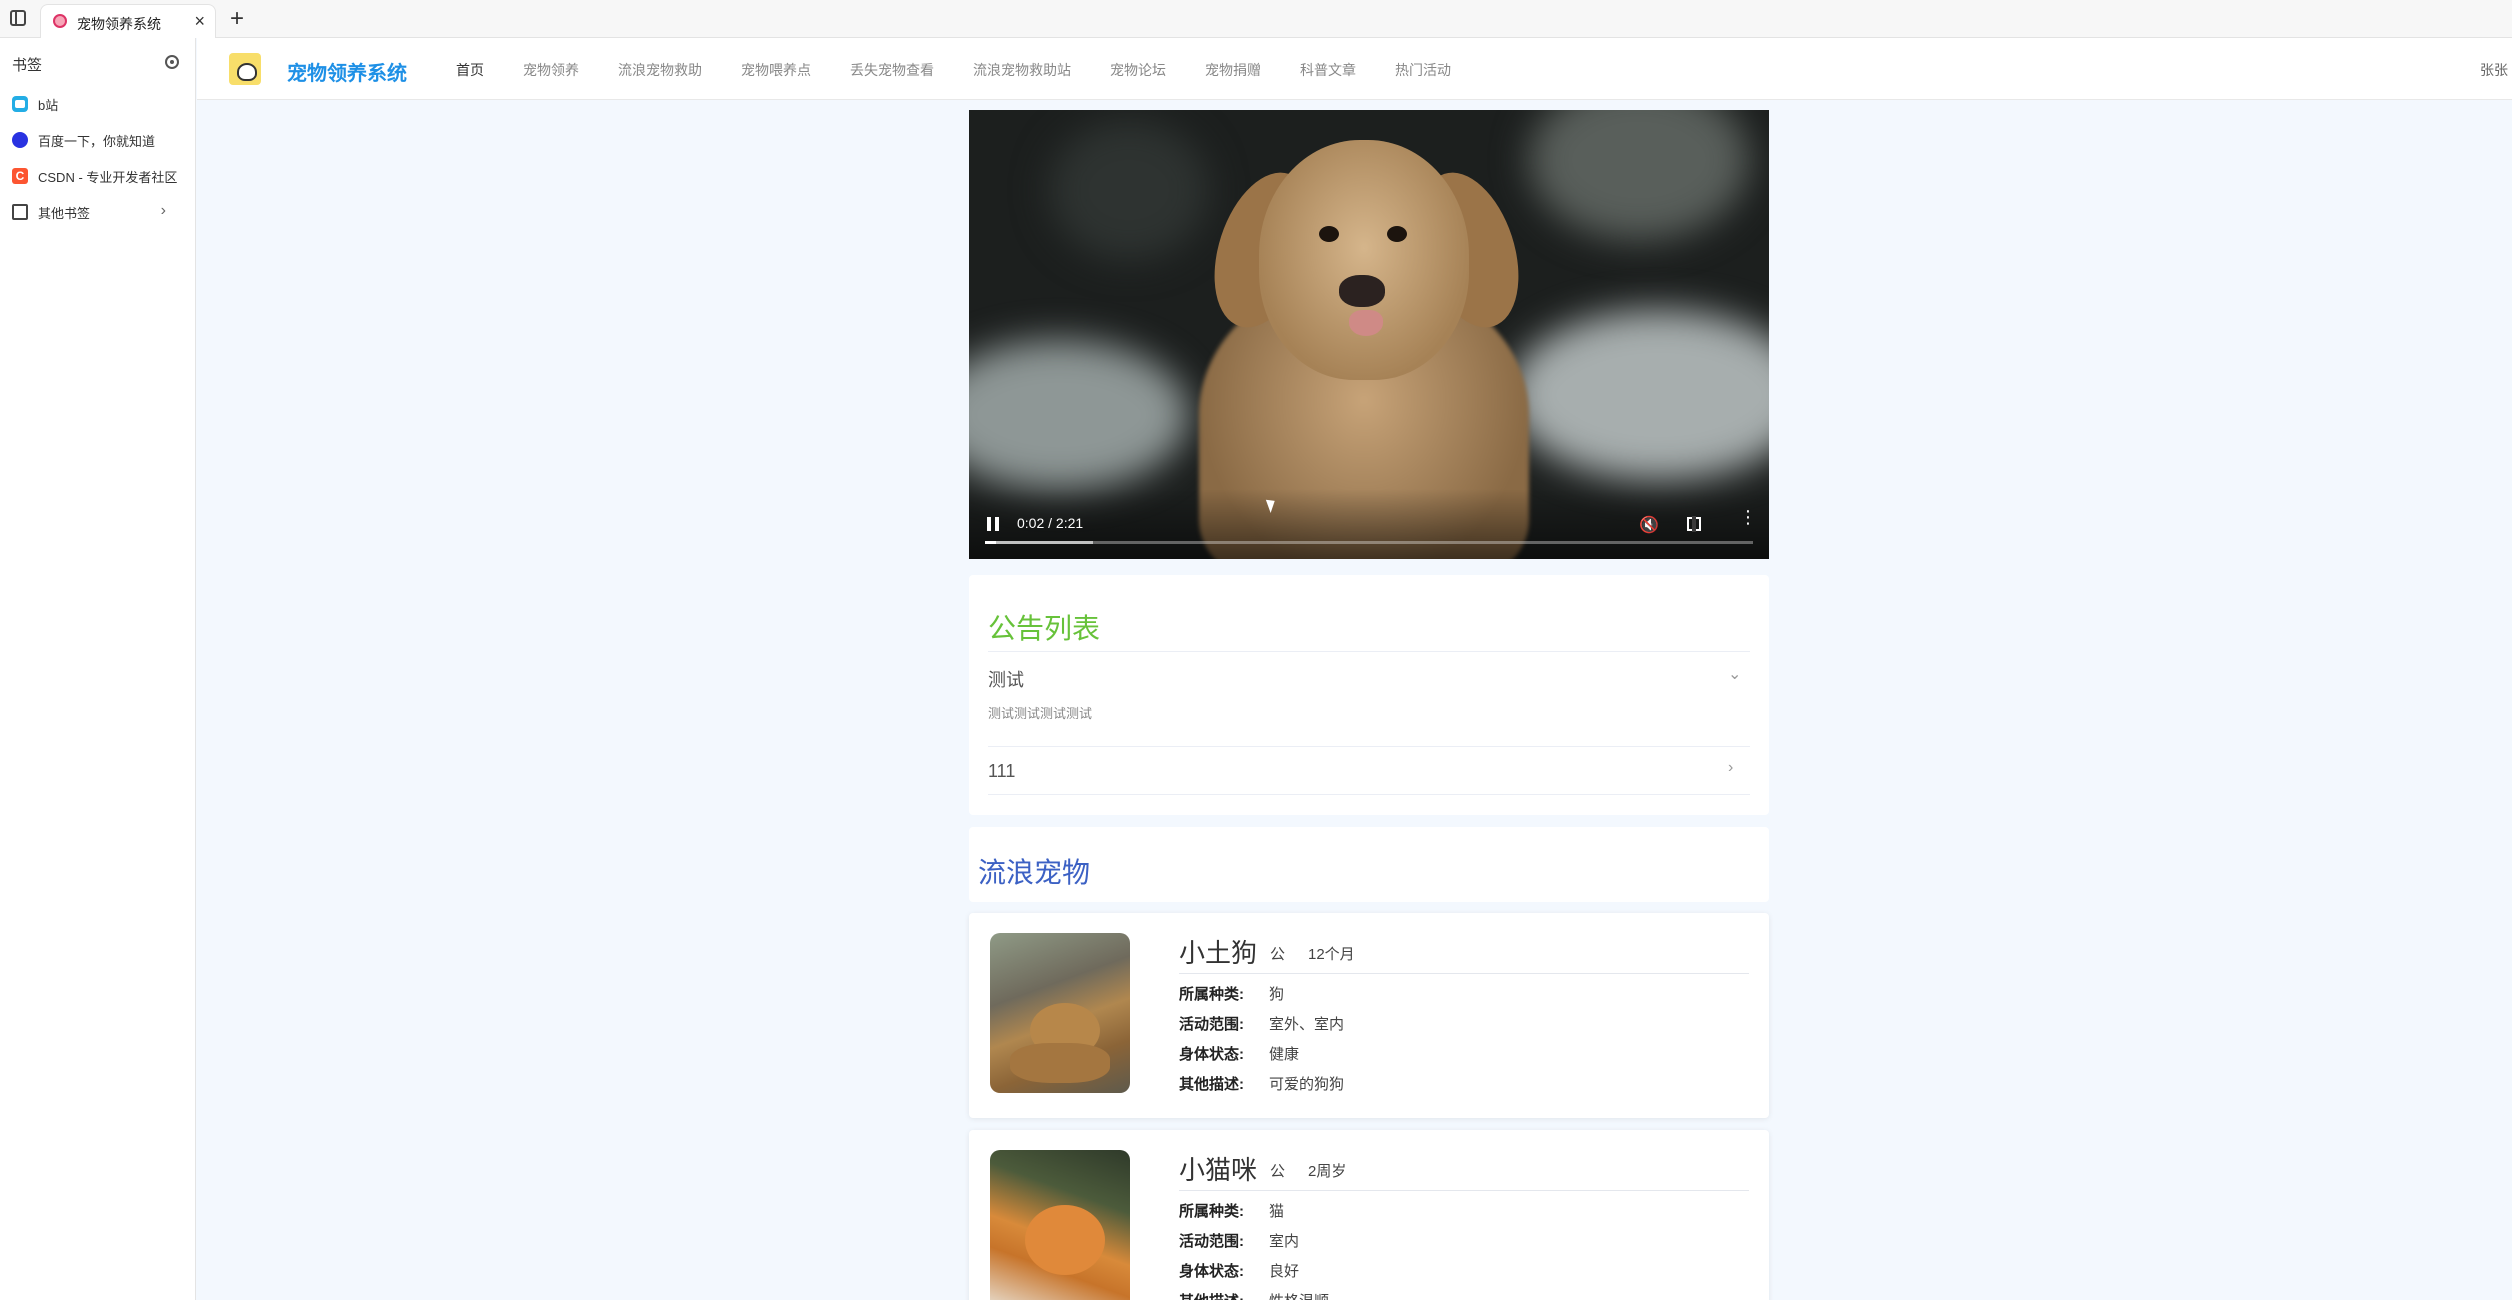  I want to click on video-player: 0:02 / 2:21 🔇 ⋮, so click(1369, 334).